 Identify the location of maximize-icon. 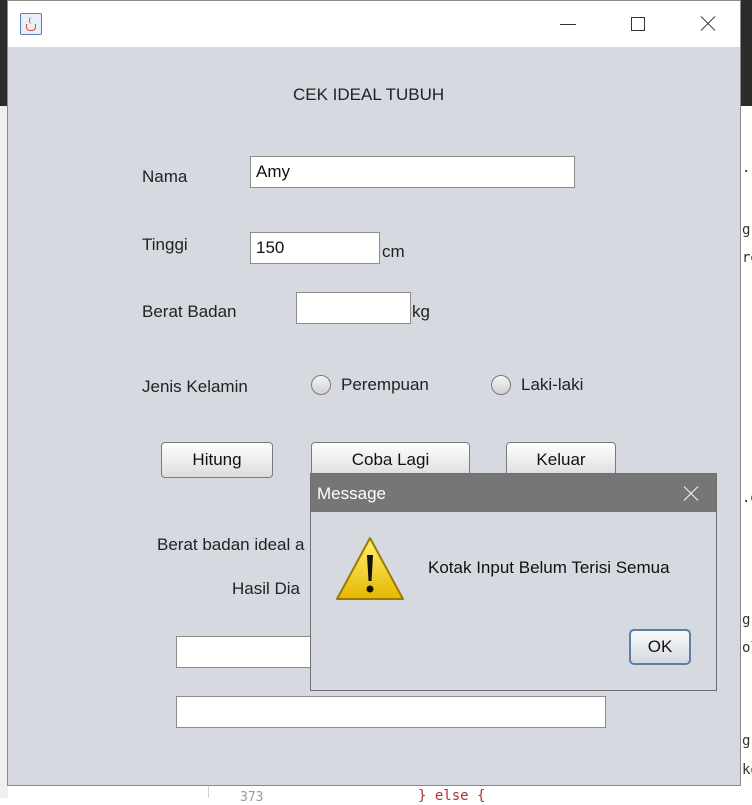
(638, 24).